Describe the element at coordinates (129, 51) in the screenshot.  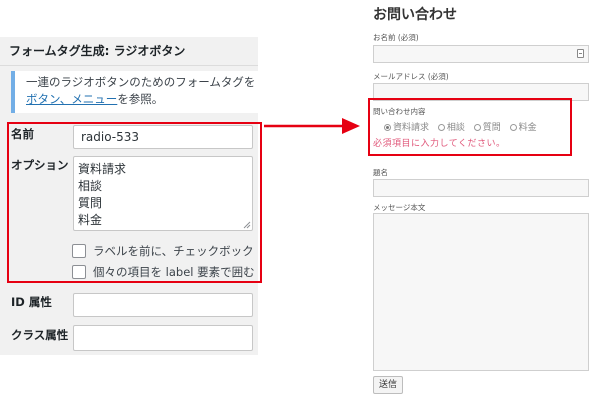
I see `generator-title: フォームタグ生成: ラジオボタン` at that location.